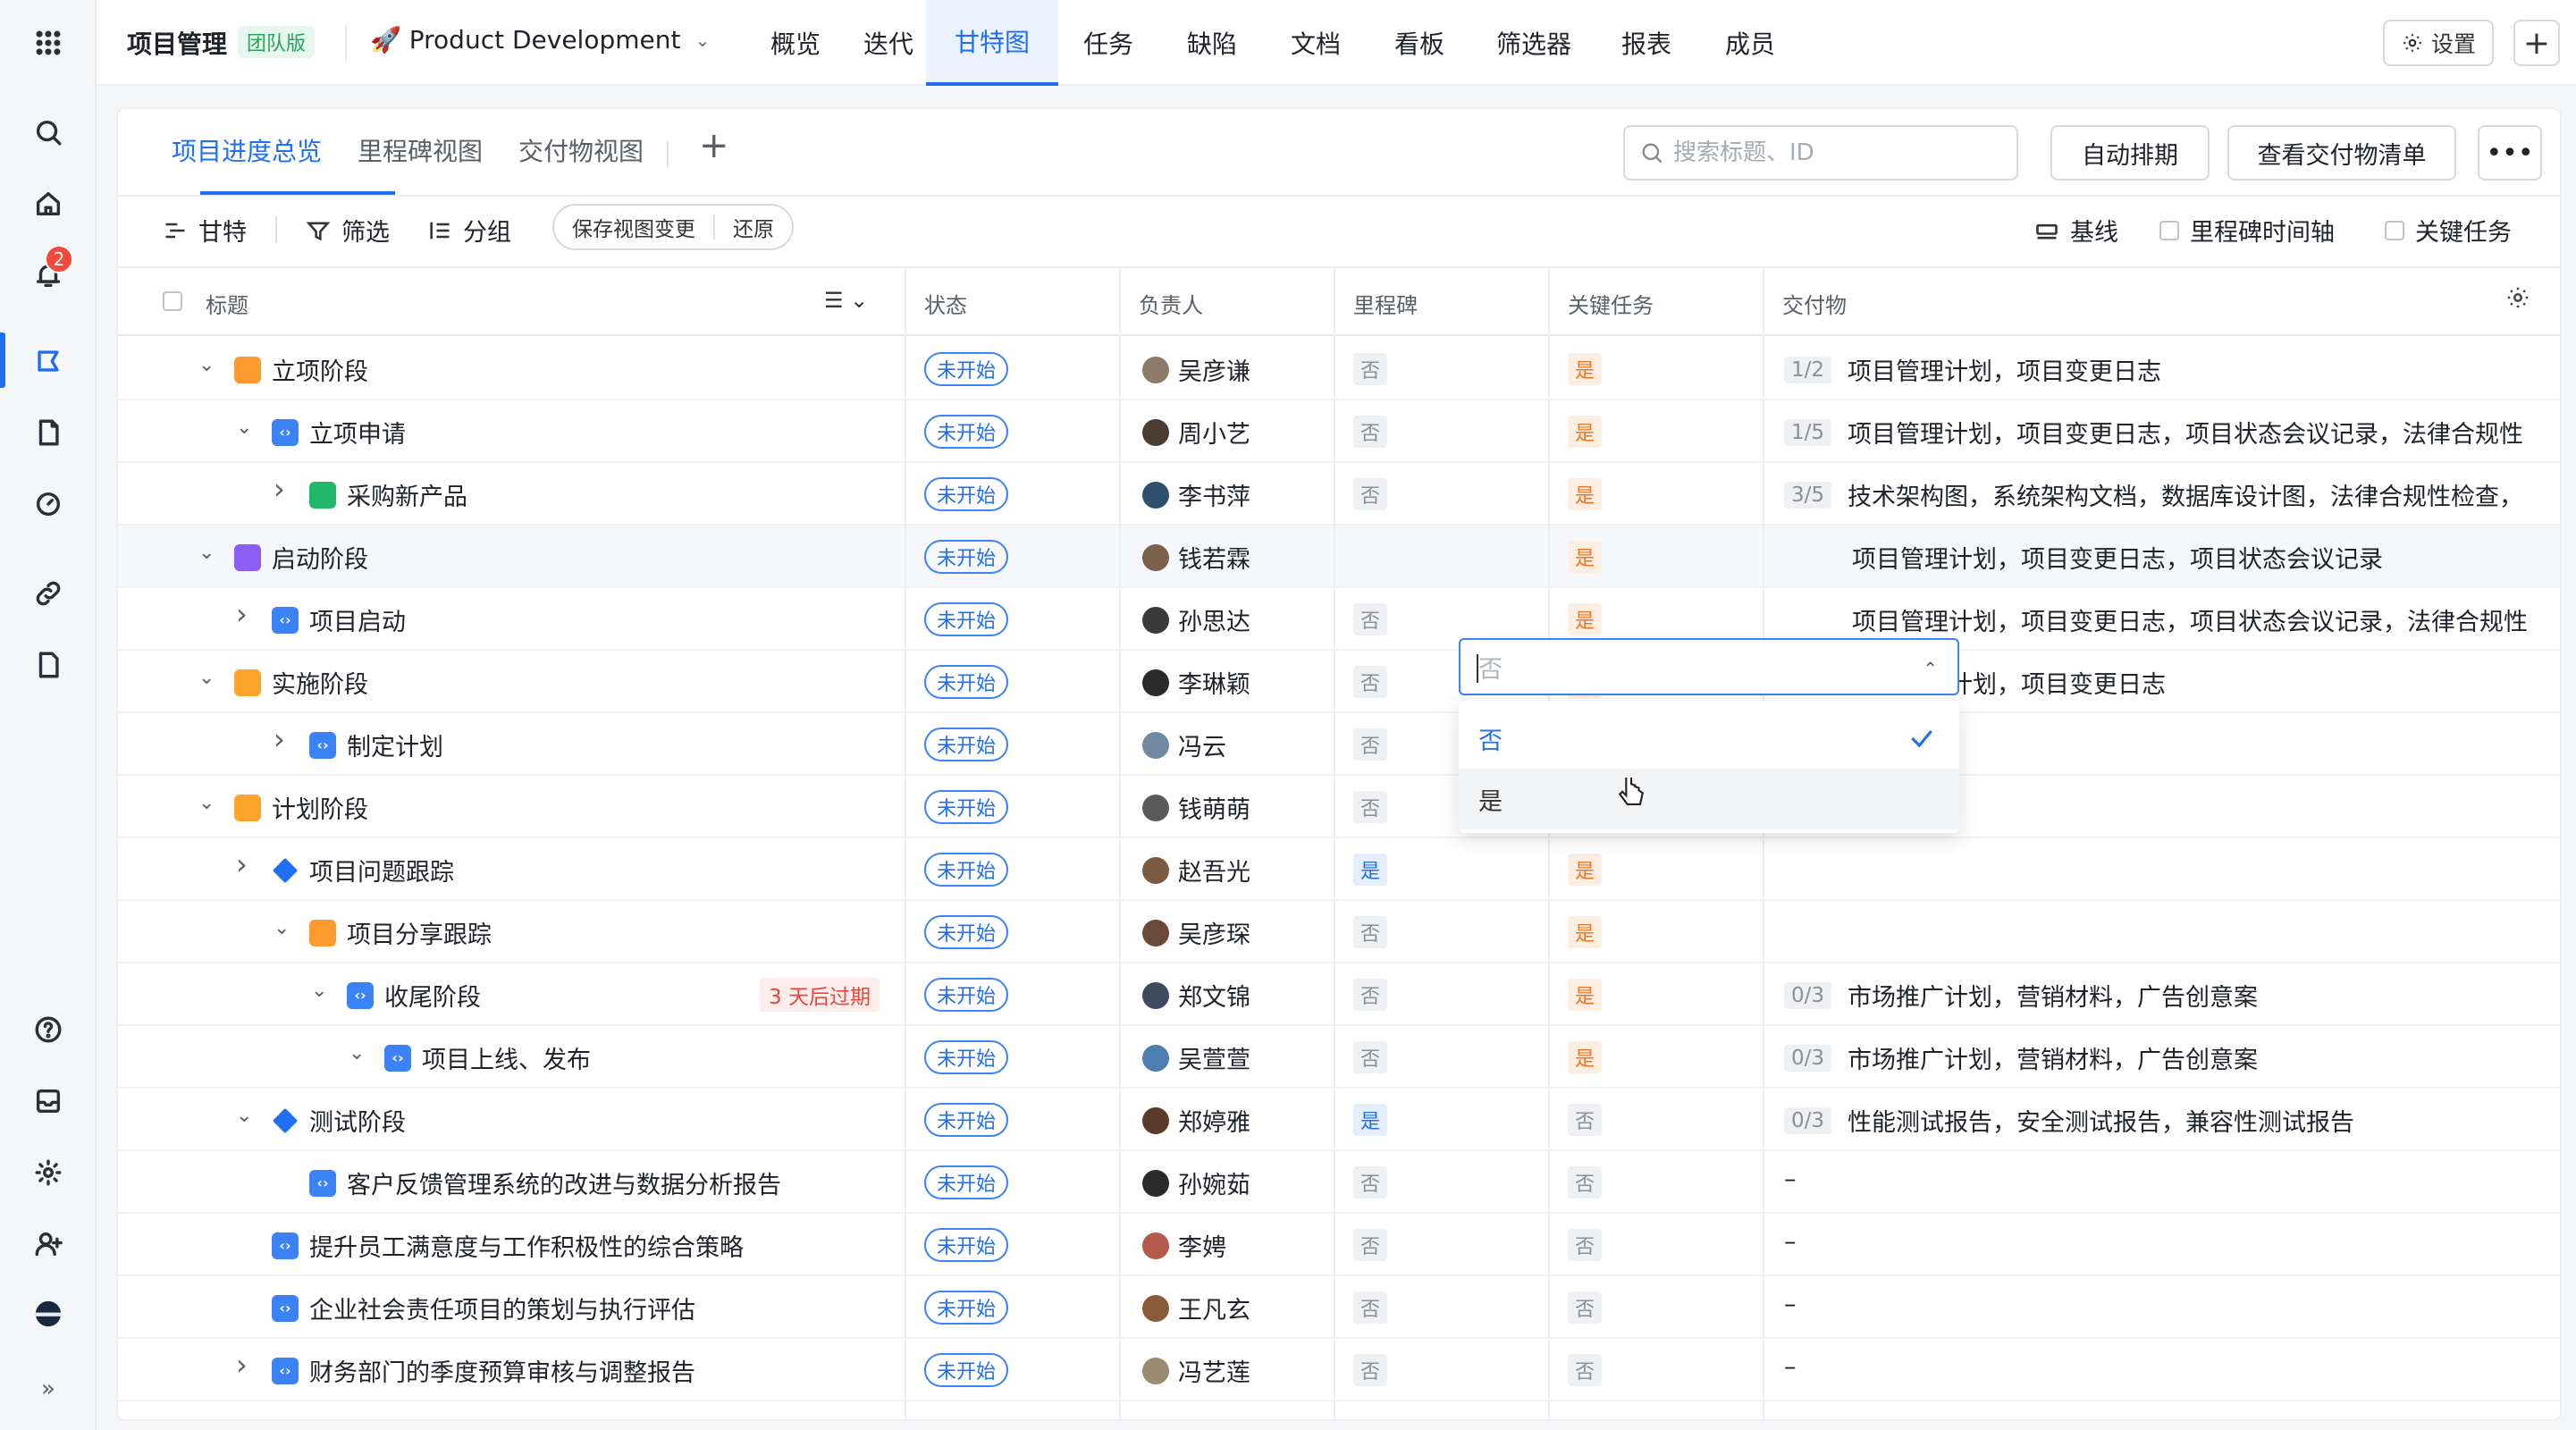 The image size is (2576, 1430). I want to click on subtab-overview: 项目进度总览, so click(247, 150).